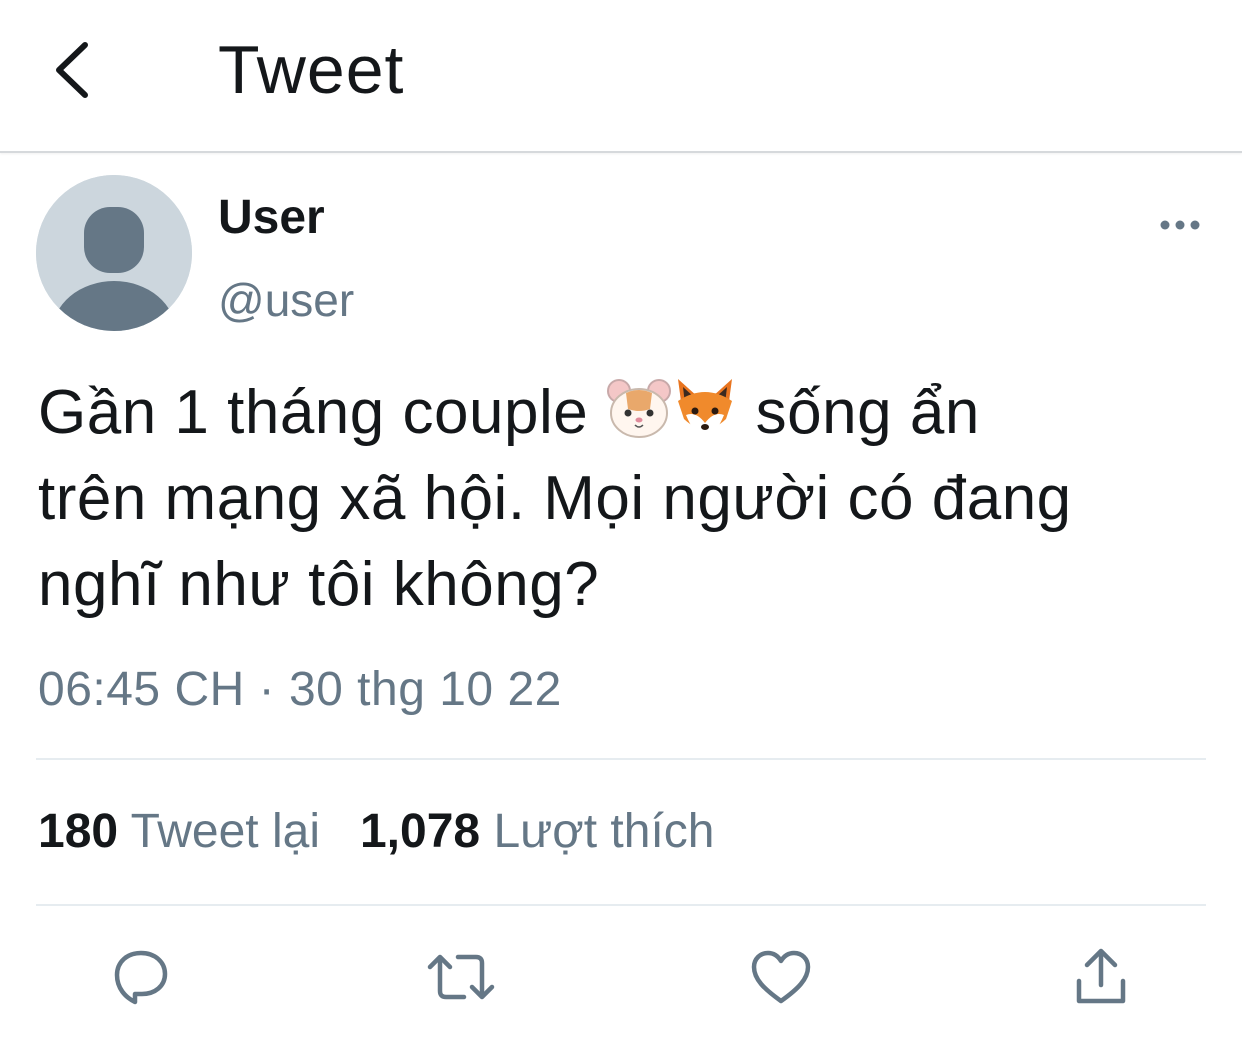 This screenshot has height=1043, width=1242. What do you see at coordinates (300, 690) in the screenshot?
I see `tweet-timestamp: 06:45 CH · 30 thg 10 22` at bounding box center [300, 690].